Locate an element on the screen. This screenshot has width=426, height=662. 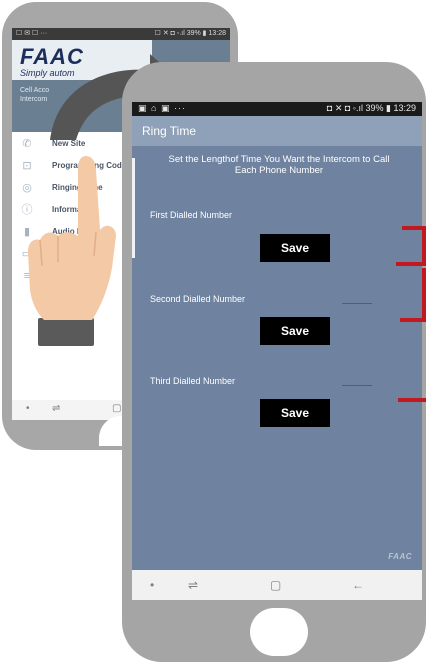
save-button-second: Save is located at coordinates (295, 331).